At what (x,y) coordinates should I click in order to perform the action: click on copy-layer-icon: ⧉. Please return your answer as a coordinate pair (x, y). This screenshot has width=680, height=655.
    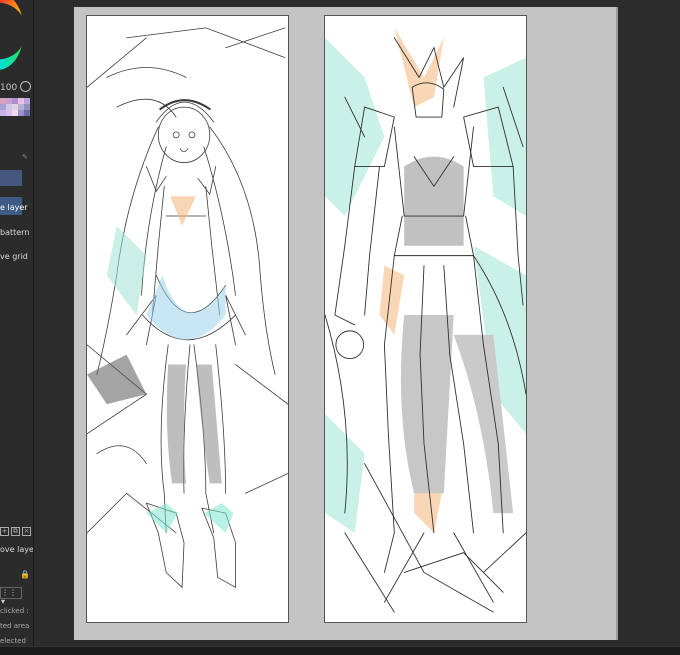
    Looking at the image, I should click on (15, 531).